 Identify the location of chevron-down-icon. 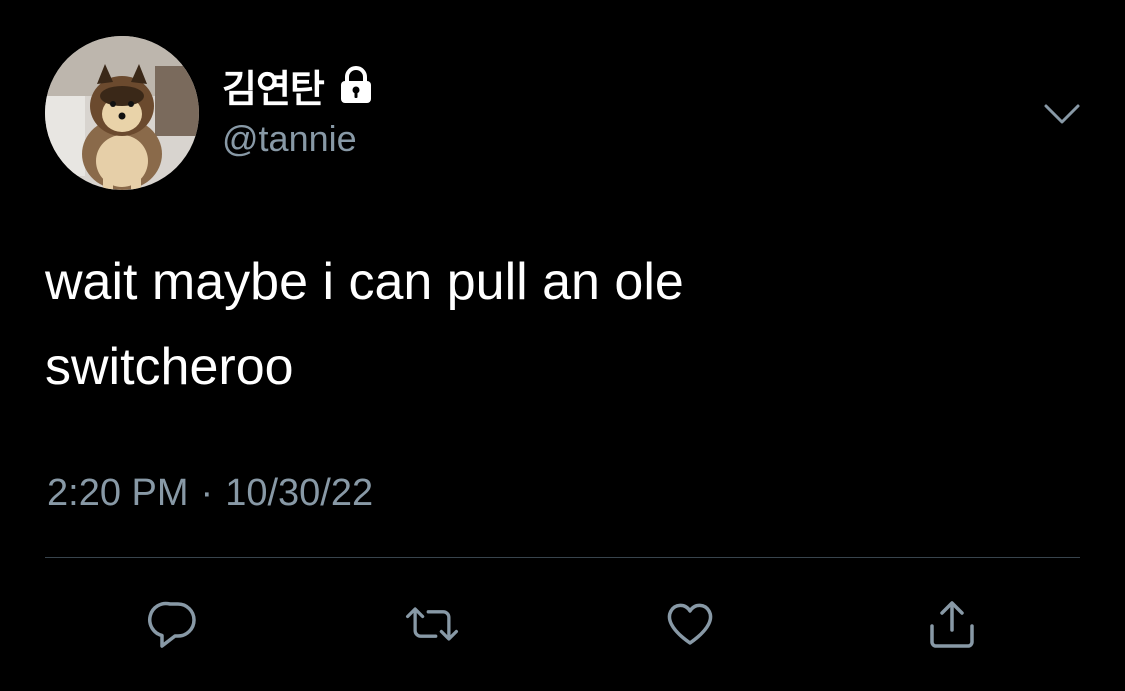
(1062, 114).